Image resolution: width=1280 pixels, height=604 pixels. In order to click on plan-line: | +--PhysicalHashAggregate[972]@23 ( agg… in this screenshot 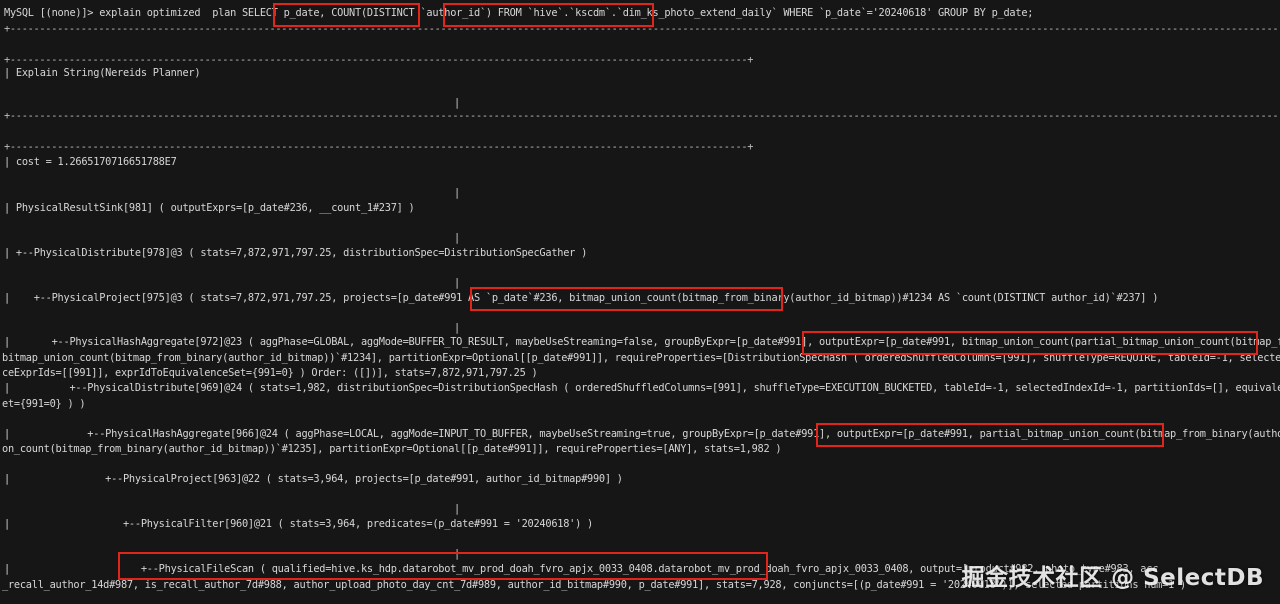, I will do `click(642, 342)`.